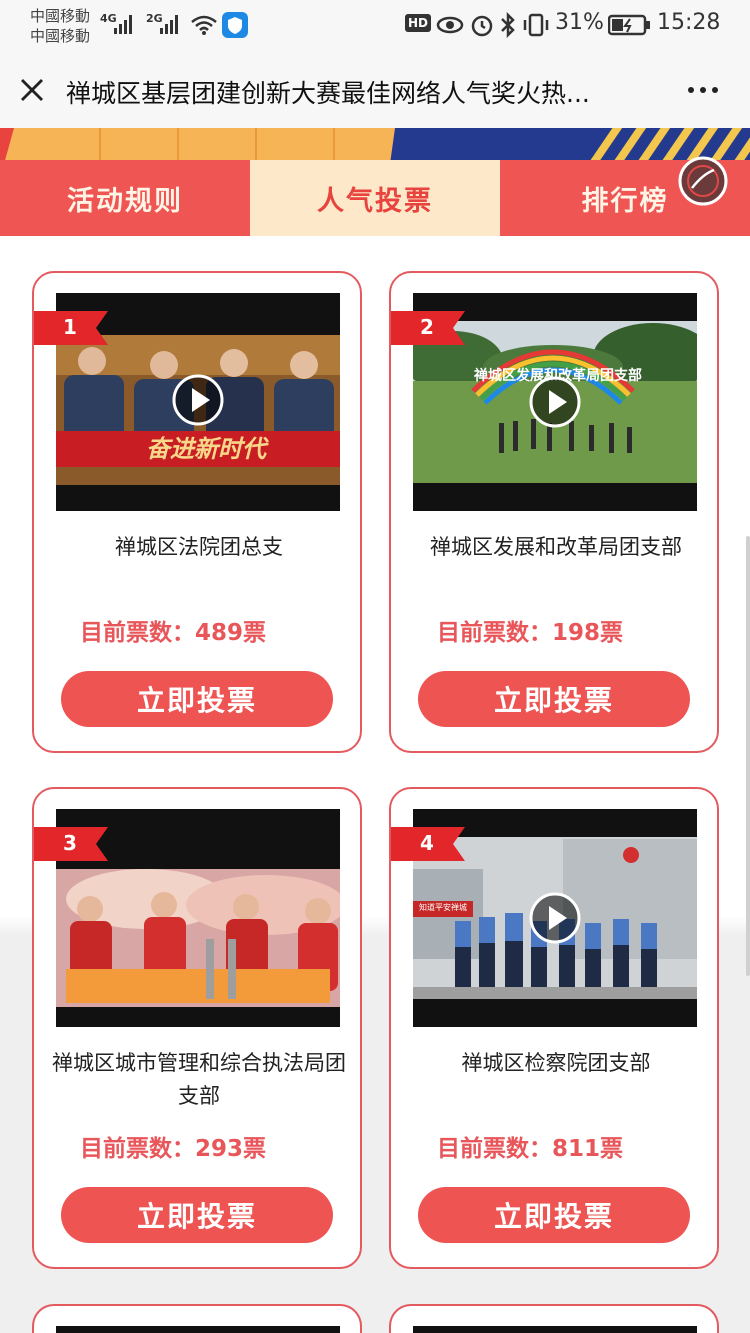 The height and width of the screenshot is (1333, 750). What do you see at coordinates (60, 26) in the screenshot?
I see `carrier-names: 中國移動 中國移動` at bounding box center [60, 26].